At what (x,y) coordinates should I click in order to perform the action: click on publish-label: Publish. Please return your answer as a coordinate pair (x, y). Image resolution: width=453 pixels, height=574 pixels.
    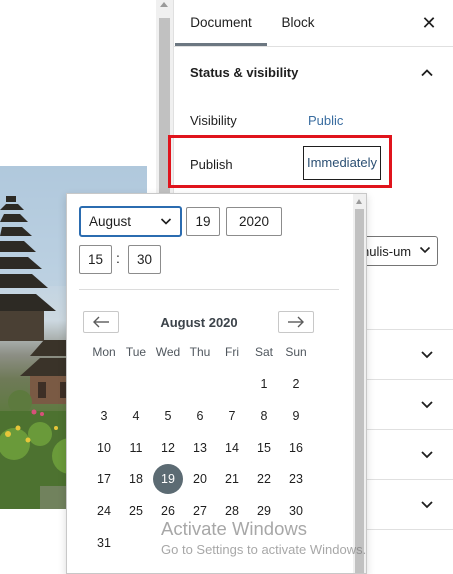
    Looking at the image, I should click on (211, 164).